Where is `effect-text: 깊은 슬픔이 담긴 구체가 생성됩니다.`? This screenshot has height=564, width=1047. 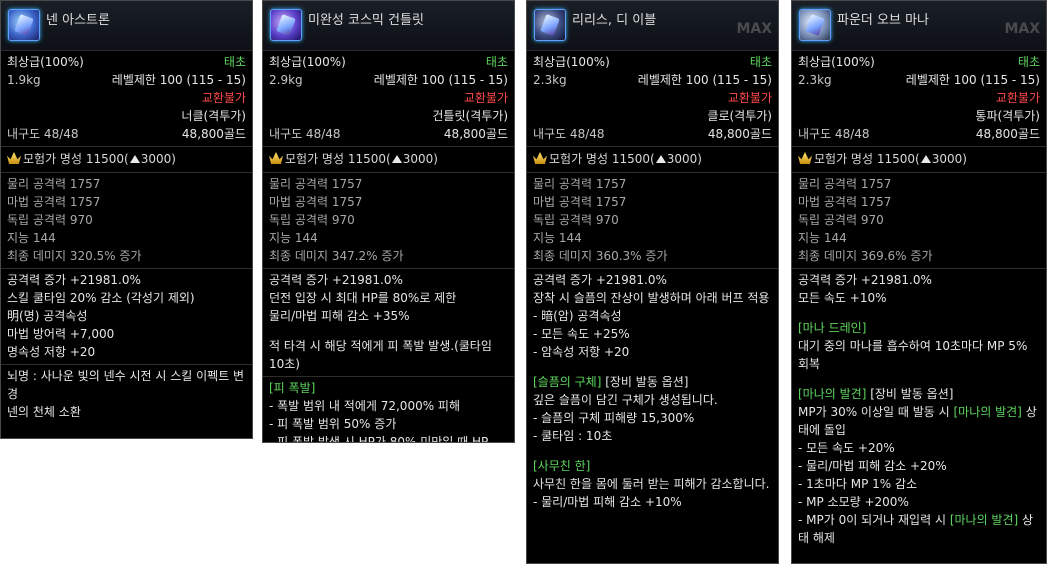 effect-text: 깊은 슬픔이 담긴 구체가 생성됩니다. is located at coordinates (625, 400).